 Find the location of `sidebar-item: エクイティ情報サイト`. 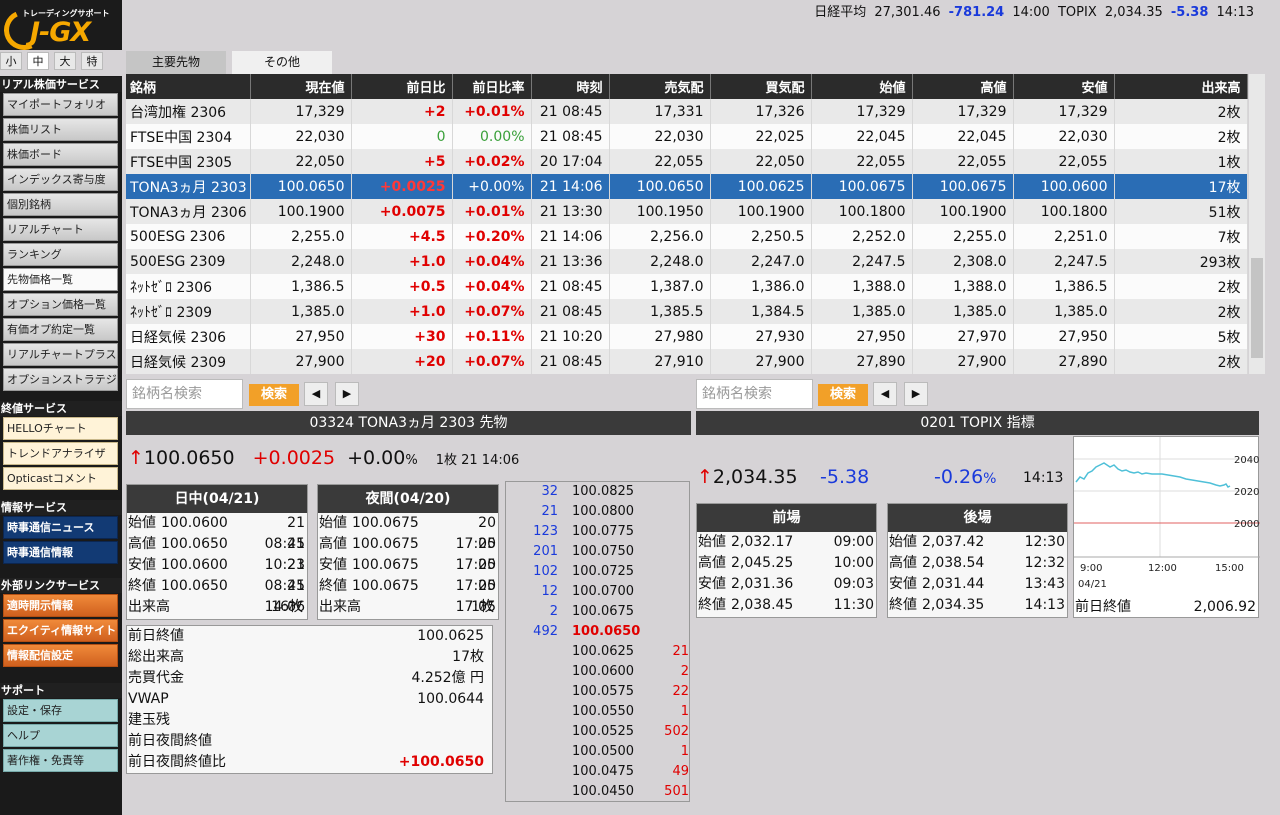

sidebar-item: エクイティ情報サイト is located at coordinates (60, 630).